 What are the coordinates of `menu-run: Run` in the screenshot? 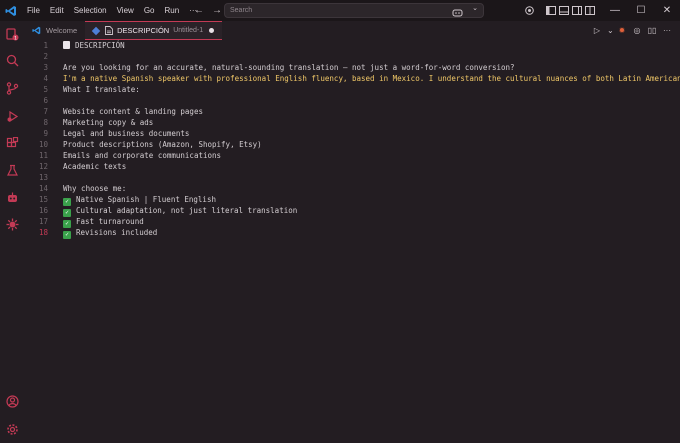 It's located at (171, 10).